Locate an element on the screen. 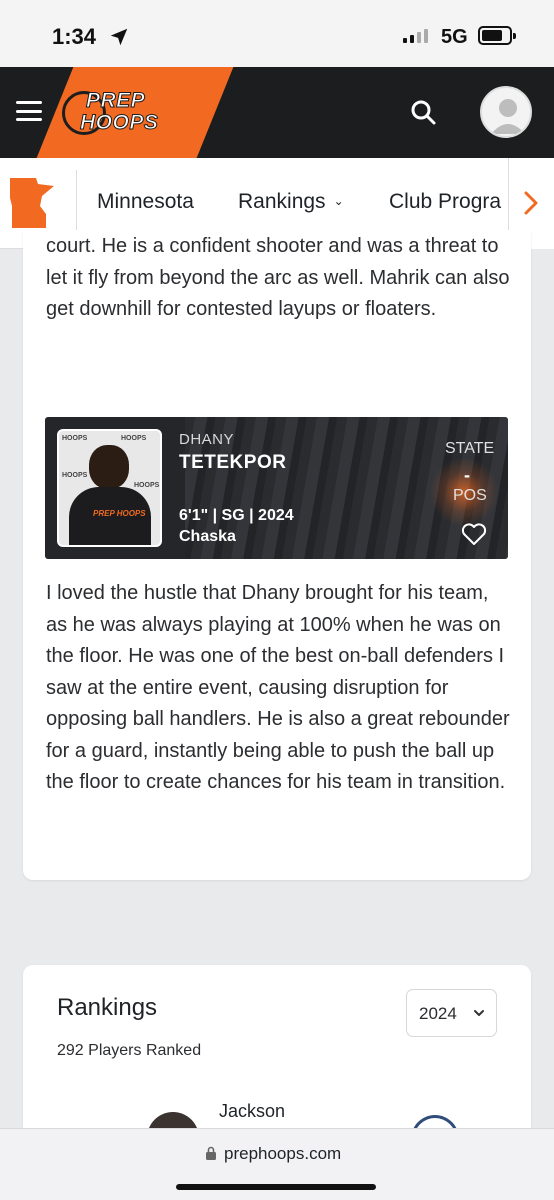 The image size is (554, 1200). user-avatar is located at coordinates (506, 112).